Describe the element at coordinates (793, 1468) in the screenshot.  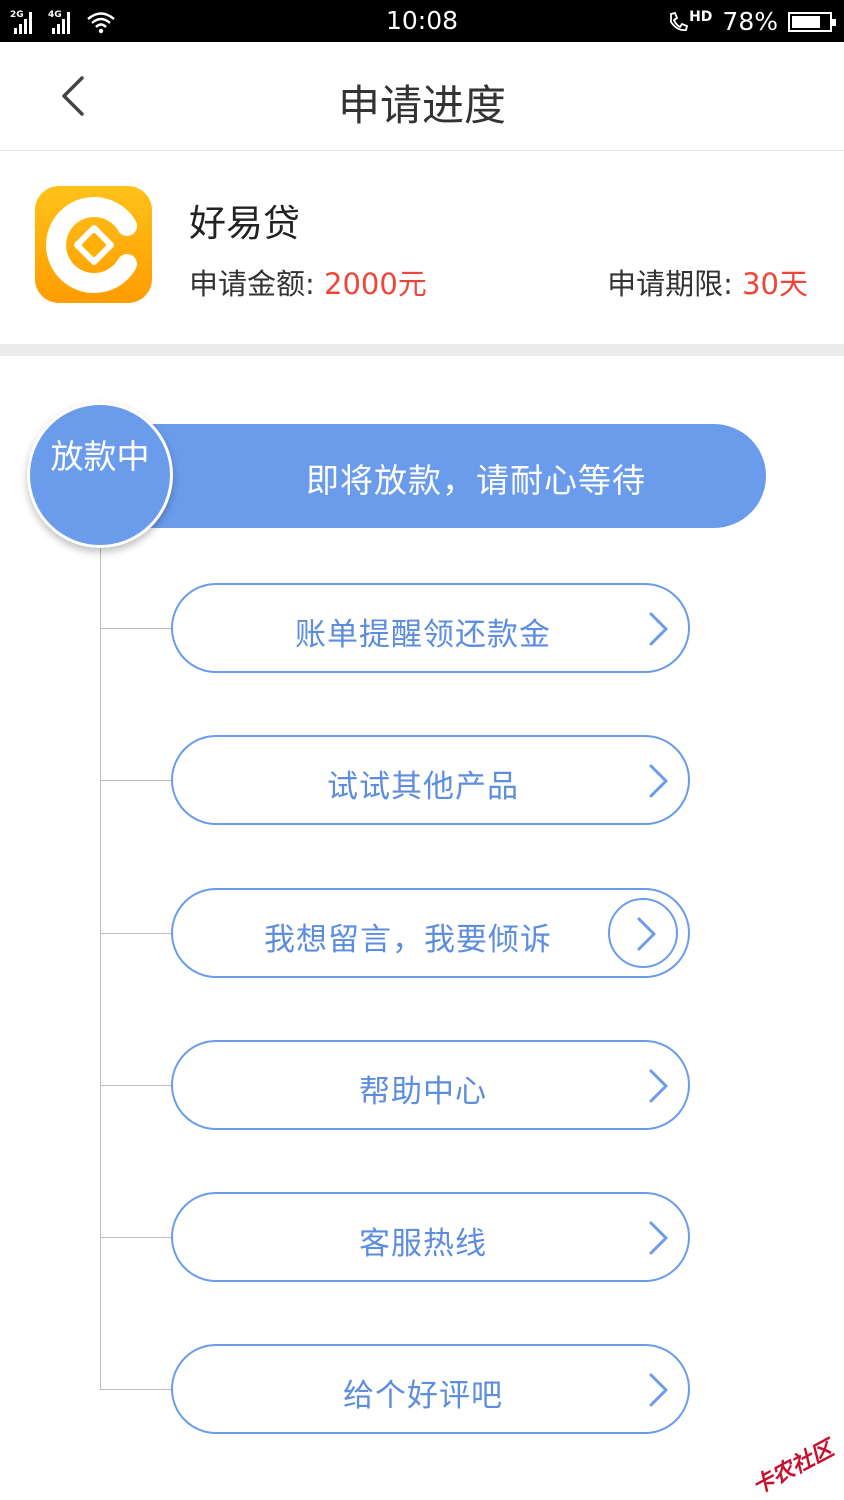
I see `watermark-logo: 卡农社区` at that location.